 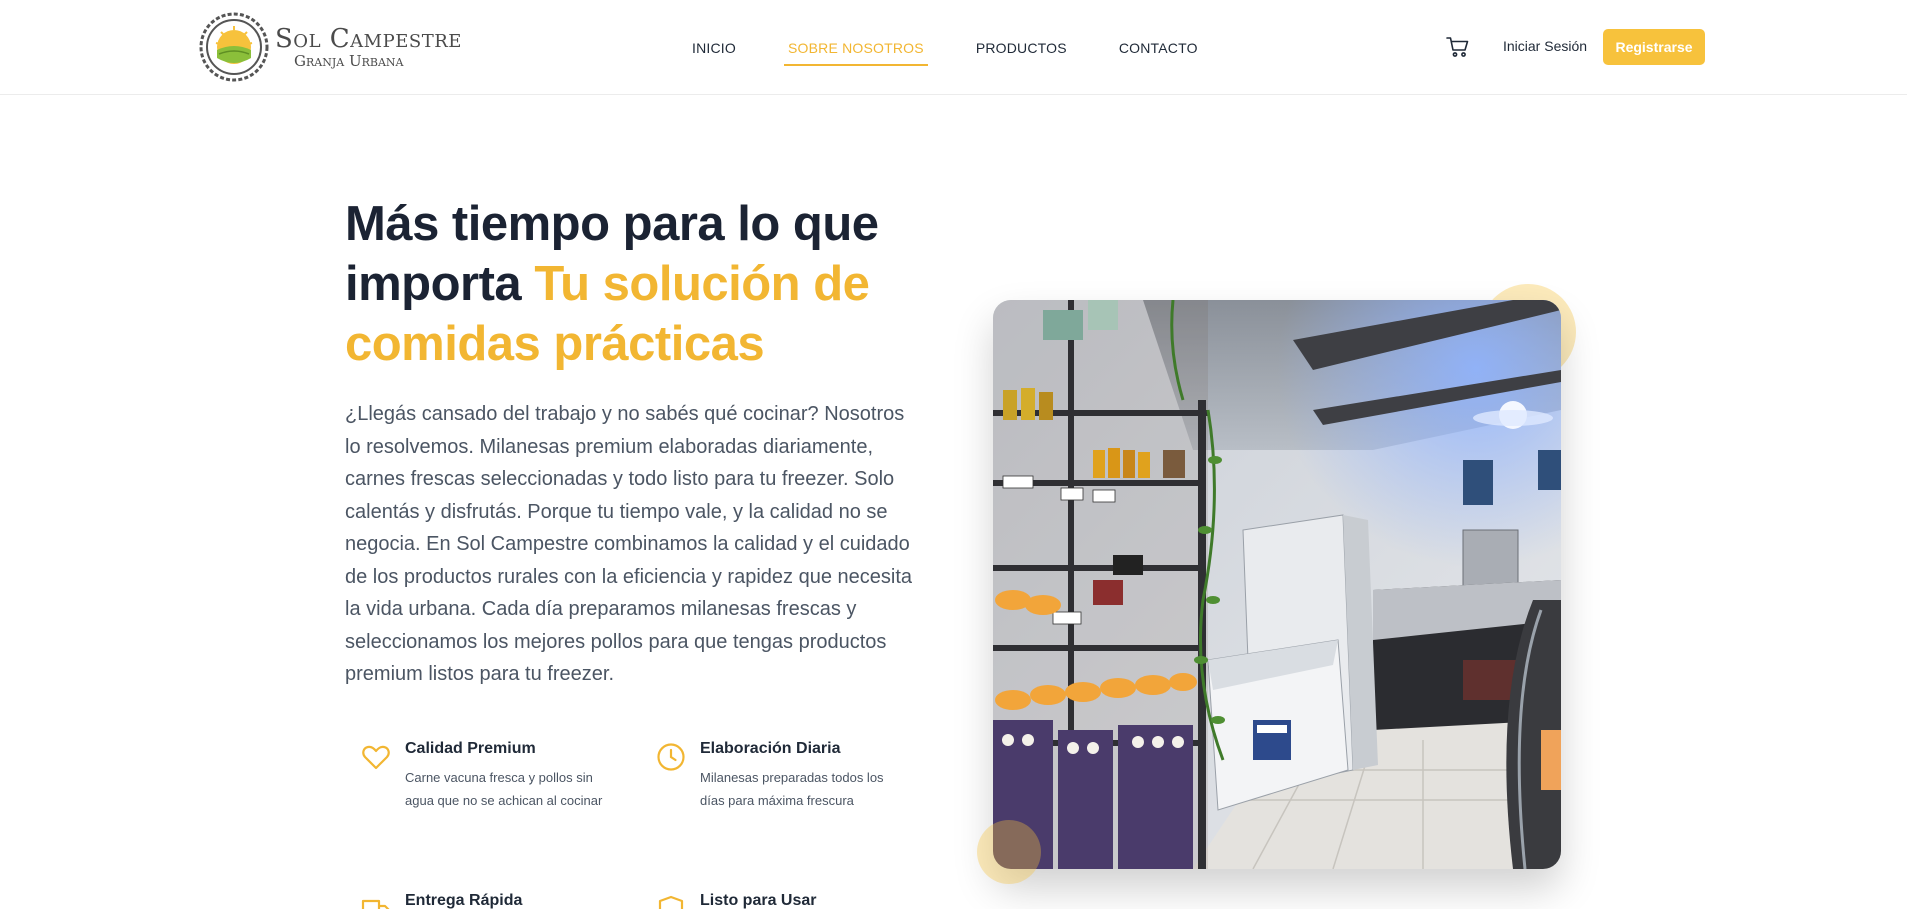 I want to click on heart-icon, so click(x=376, y=757).